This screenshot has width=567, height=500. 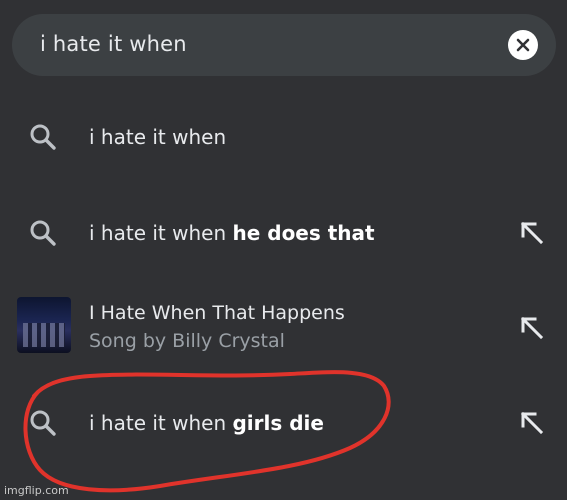 What do you see at coordinates (278, 423) in the screenshot?
I see `suggestion-completion: girls die` at bounding box center [278, 423].